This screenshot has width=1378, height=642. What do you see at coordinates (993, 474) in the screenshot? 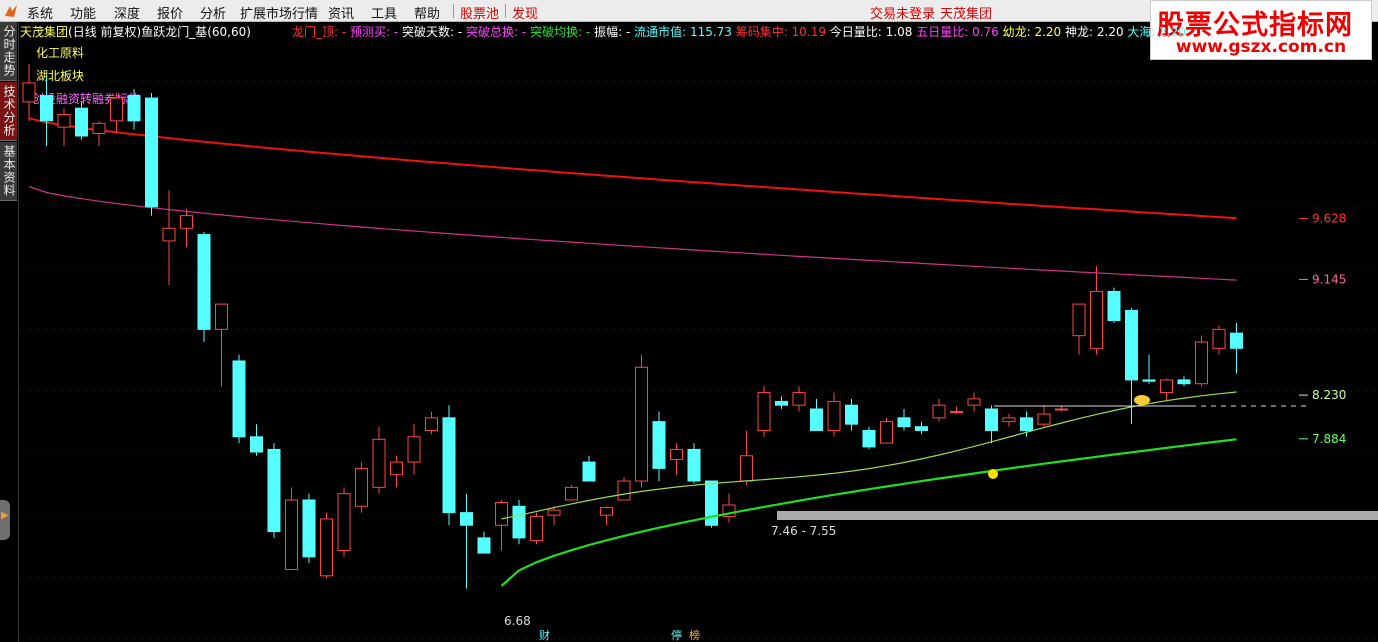
I see `yellow-marker` at bounding box center [993, 474].